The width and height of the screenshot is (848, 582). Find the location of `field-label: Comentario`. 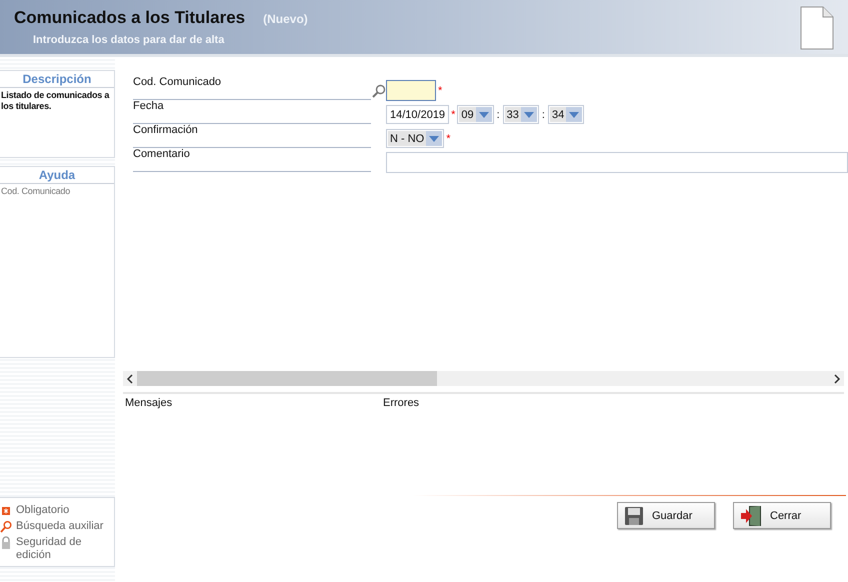

field-label: Comentario is located at coordinates (161, 154).